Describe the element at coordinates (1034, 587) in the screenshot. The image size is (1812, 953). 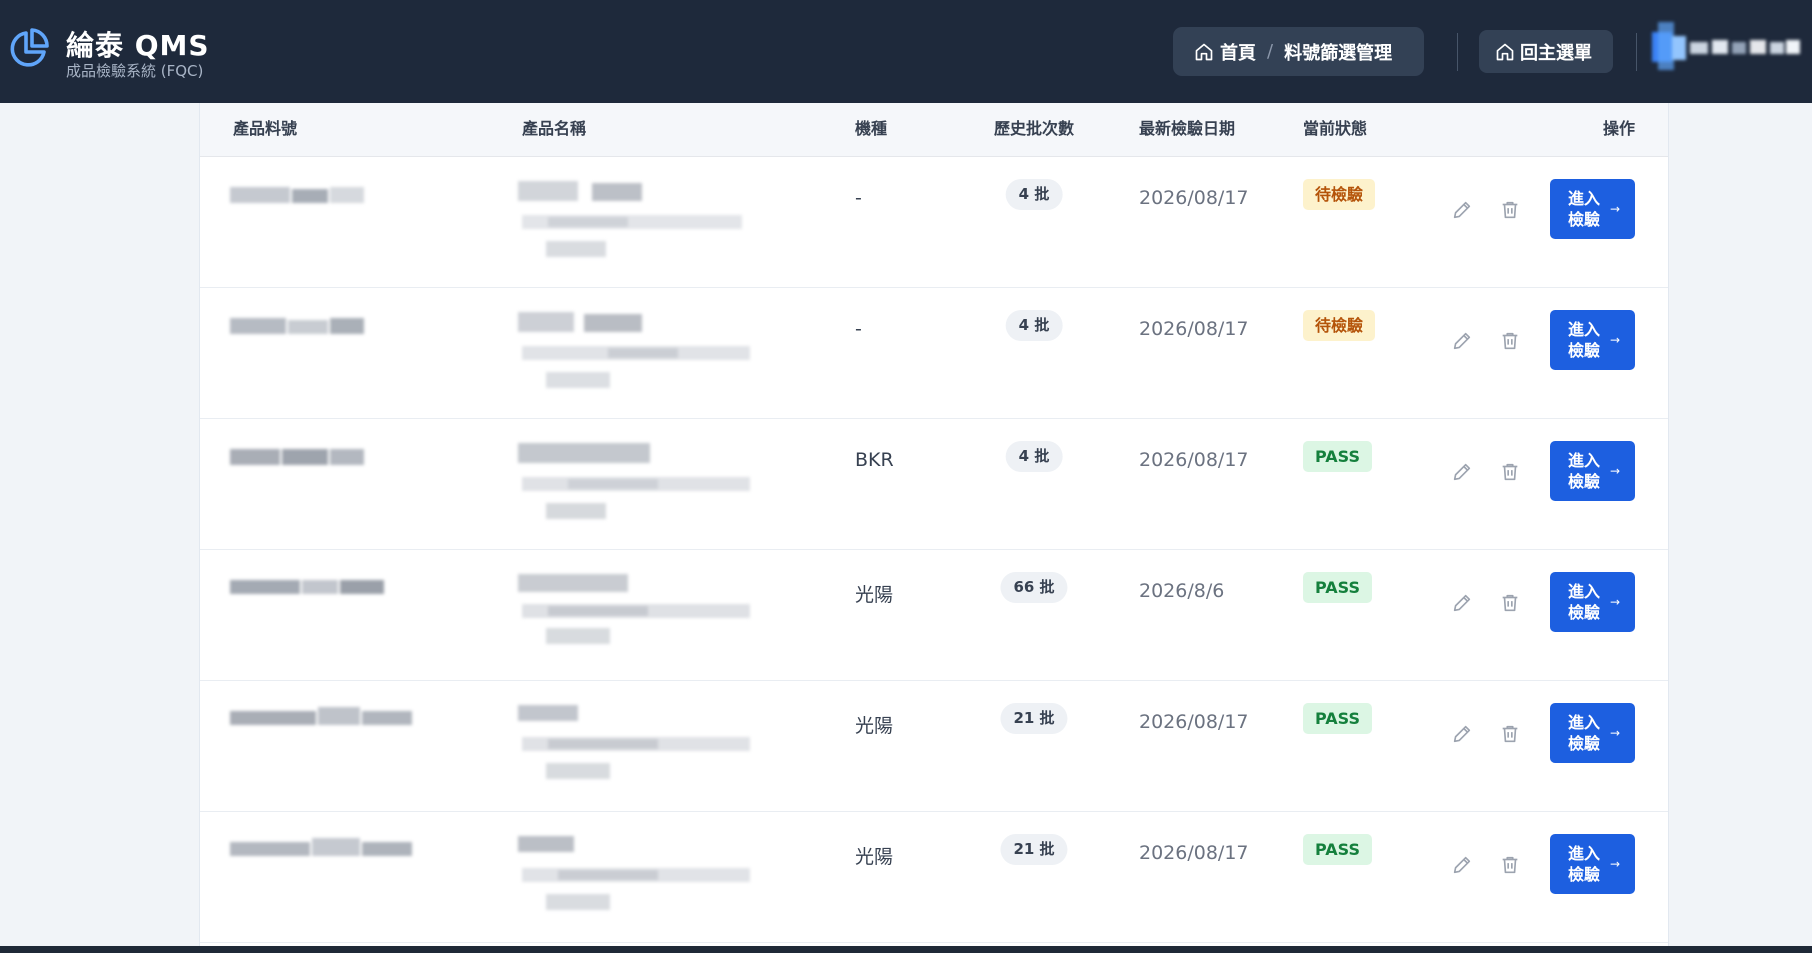
I see `batch-count-badge: 66 批` at that location.